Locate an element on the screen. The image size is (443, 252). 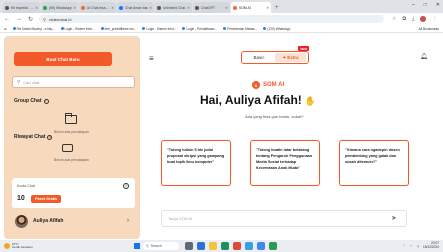
greeting-text: Hai, Auliya Afifah! is located at coordinates (251, 100).